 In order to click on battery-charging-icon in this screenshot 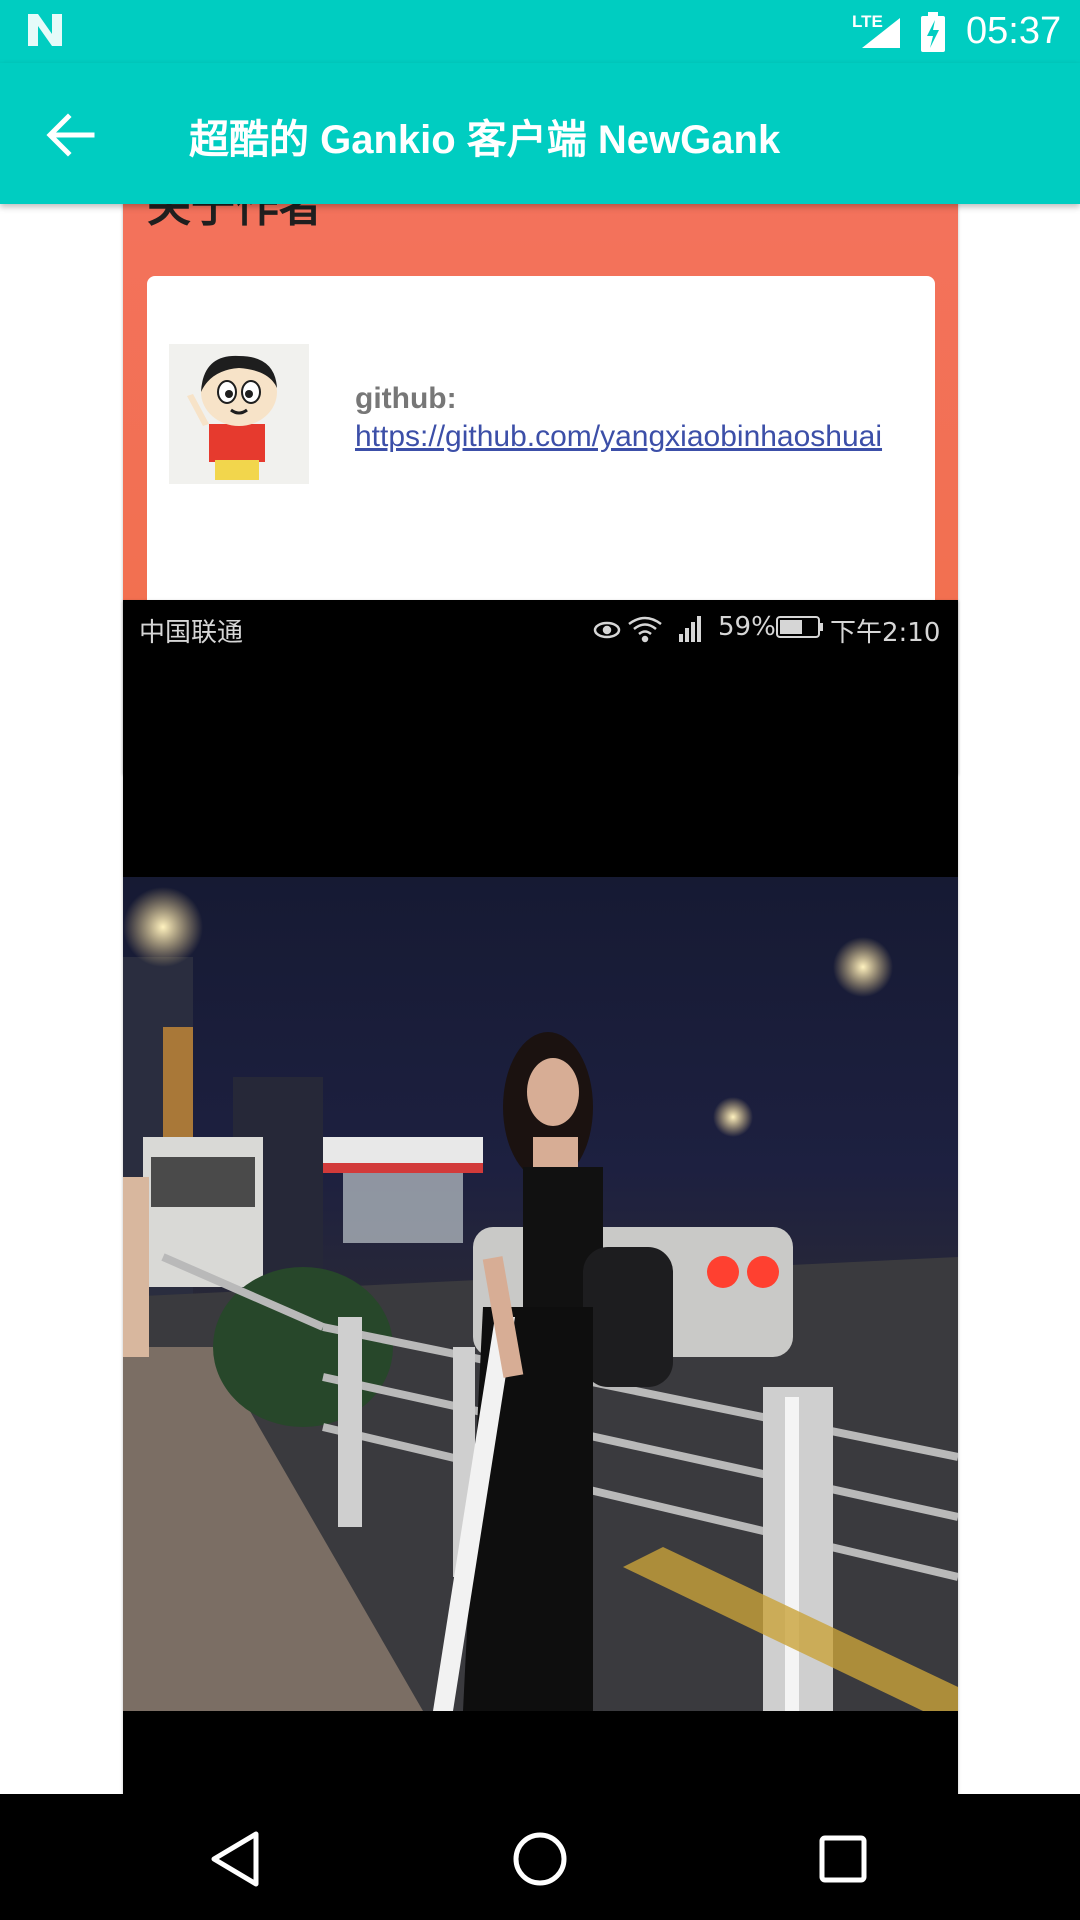, I will do `click(933, 32)`.